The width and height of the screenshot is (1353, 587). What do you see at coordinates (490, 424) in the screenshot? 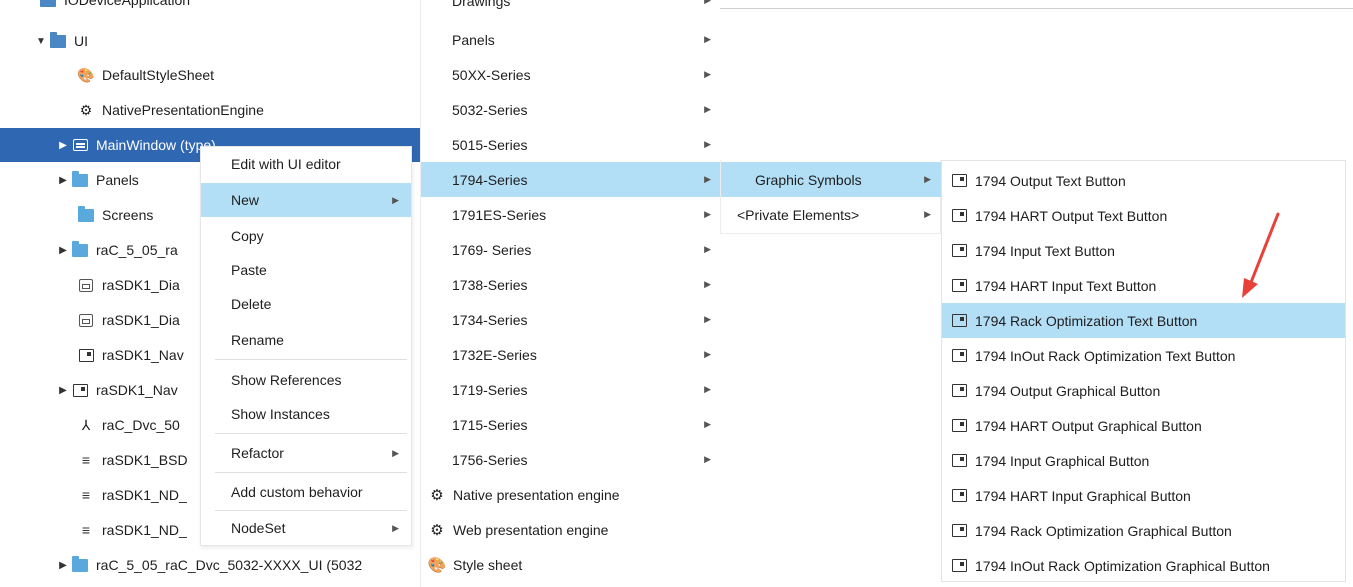
I see `menu-item-label: 1715-Series` at bounding box center [490, 424].